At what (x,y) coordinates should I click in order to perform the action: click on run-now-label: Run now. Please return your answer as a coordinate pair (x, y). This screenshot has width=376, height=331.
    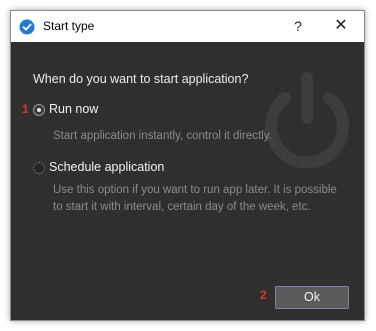
    Looking at the image, I should click on (73, 109).